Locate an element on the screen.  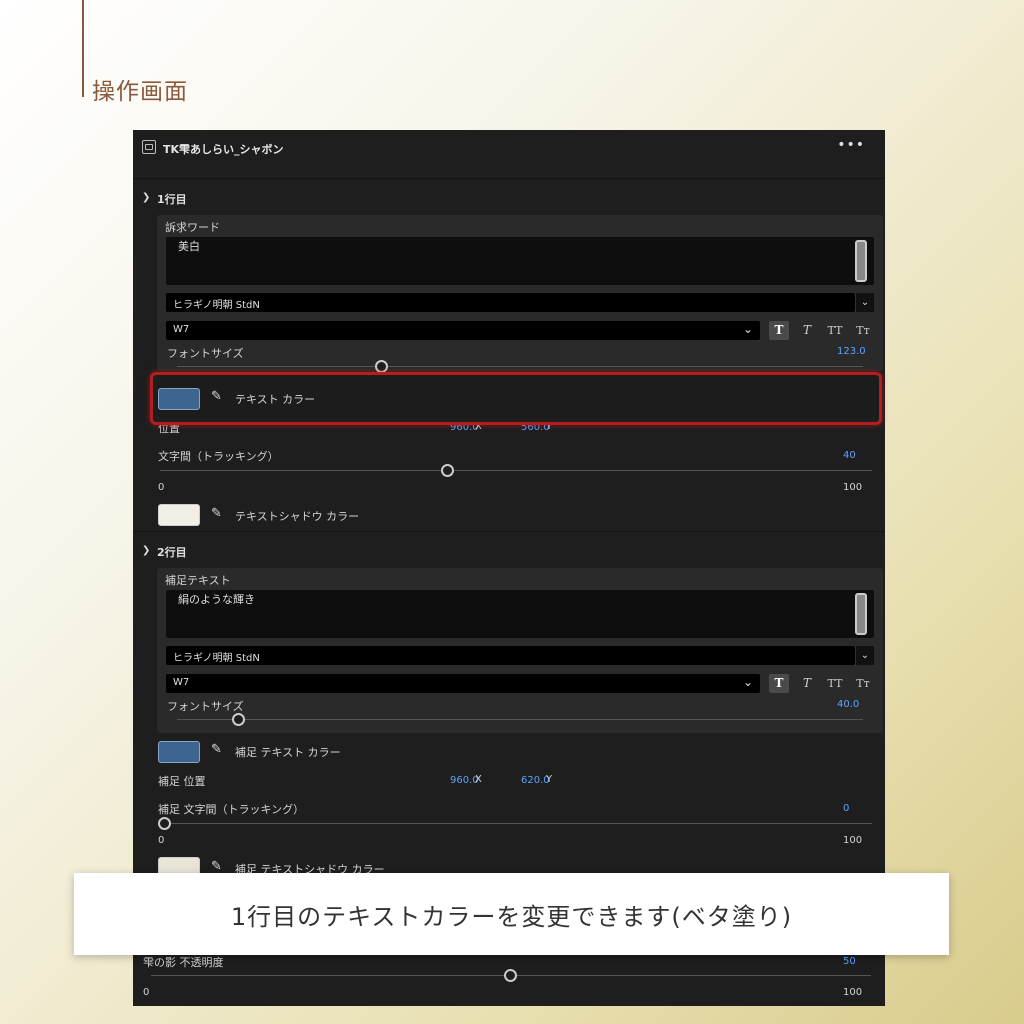
section2-tracking-track is located at coordinates (516, 823).